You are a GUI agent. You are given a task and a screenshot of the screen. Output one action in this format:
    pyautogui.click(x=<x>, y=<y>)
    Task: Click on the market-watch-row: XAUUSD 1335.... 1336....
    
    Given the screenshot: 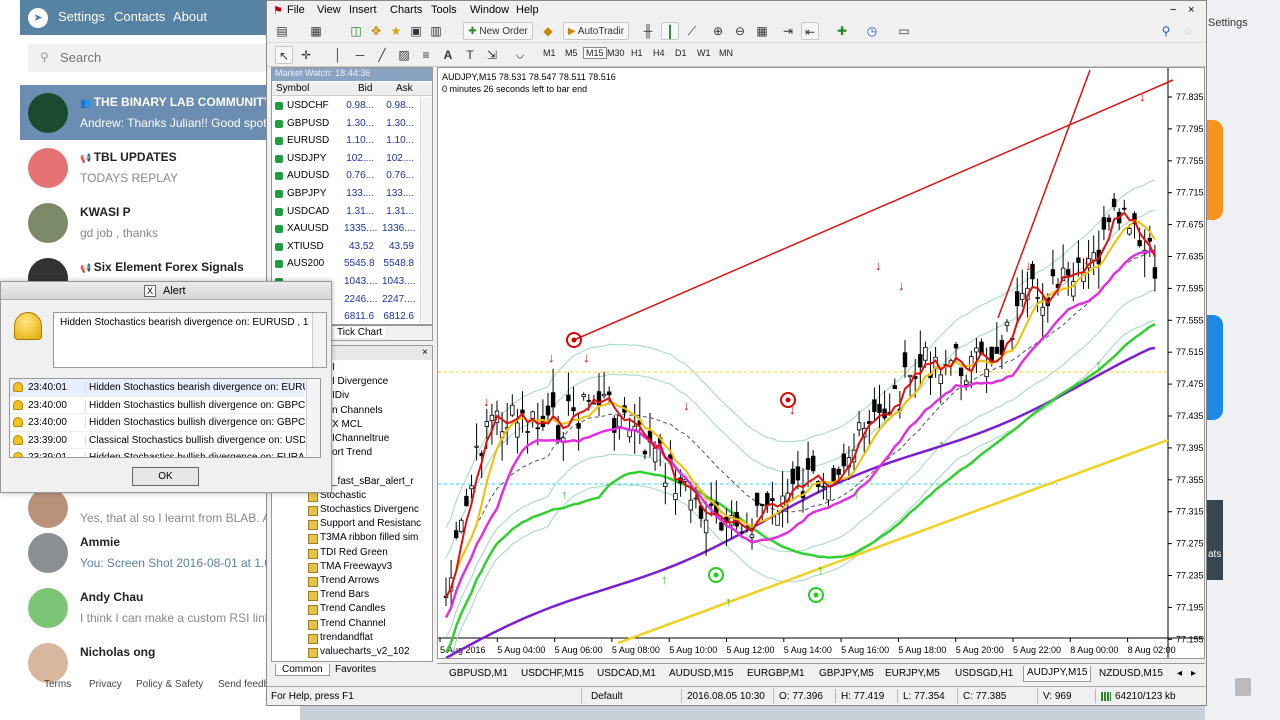 What is the action you would take?
    pyautogui.click(x=347, y=229)
    